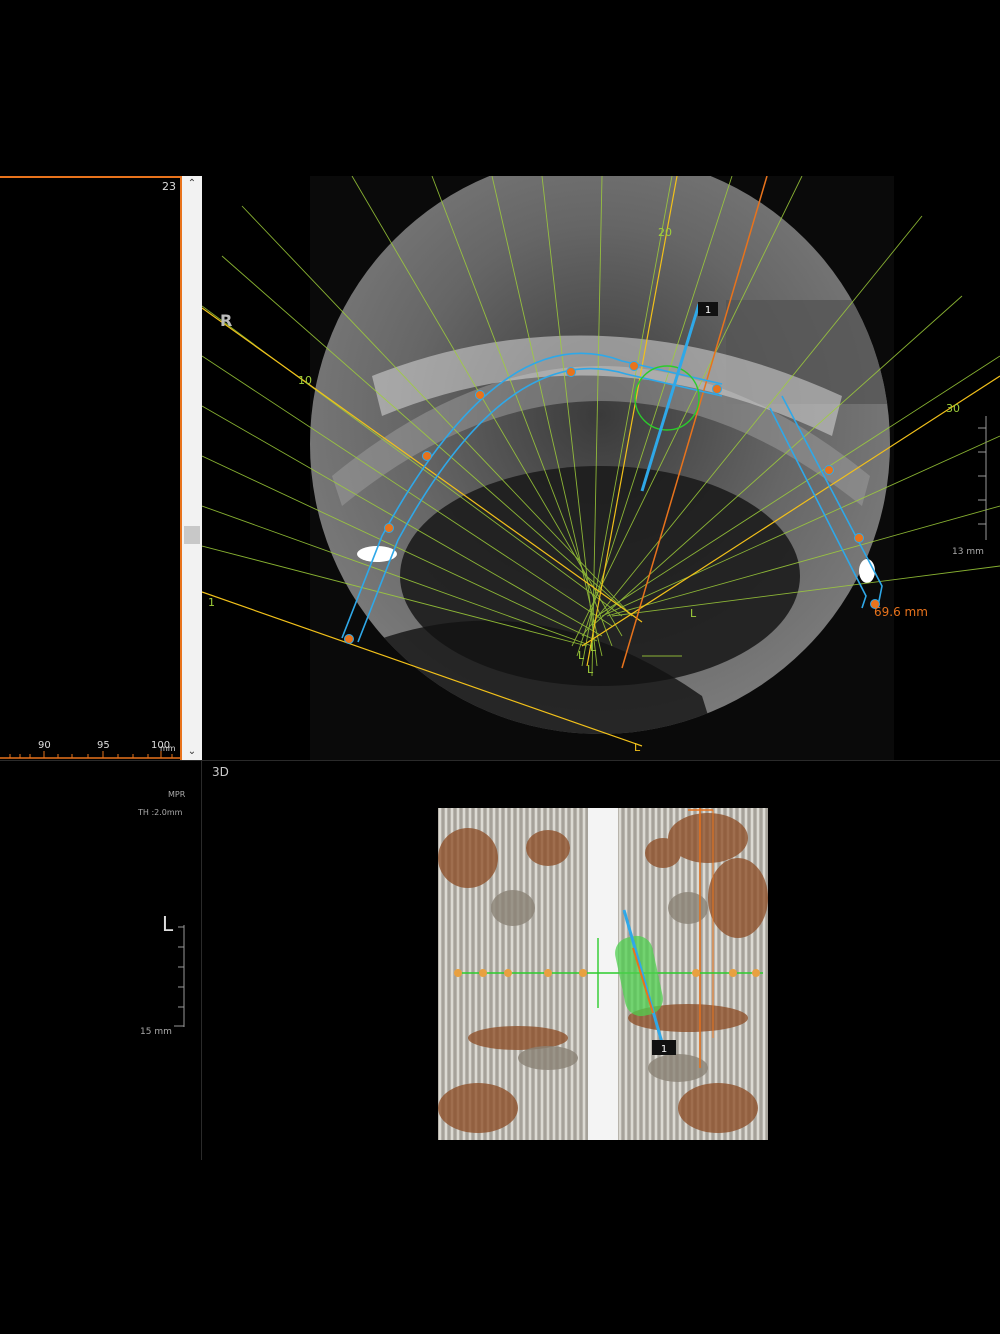 The image size is (1000, 1334). Describe the element at coordinates (968, 552) in the screenshot. I see `axial-scale-label: 13 mm` at that location.